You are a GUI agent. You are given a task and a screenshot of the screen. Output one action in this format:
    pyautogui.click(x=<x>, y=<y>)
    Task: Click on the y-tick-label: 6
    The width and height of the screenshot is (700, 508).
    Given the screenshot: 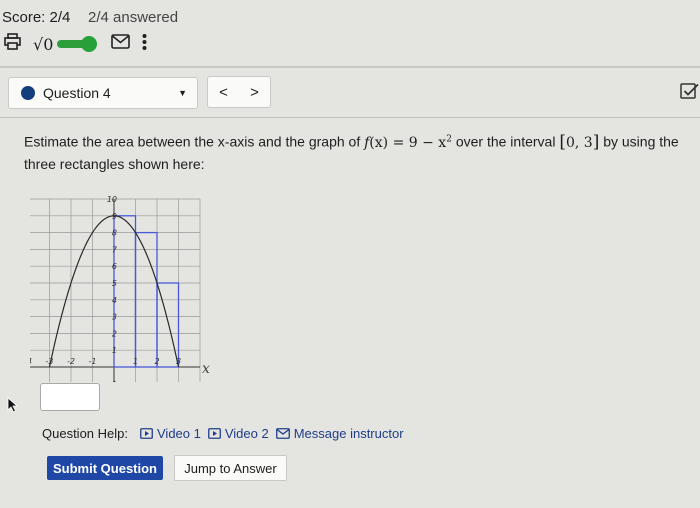 What is the action you would take?
    pyautogui.click(x=114, y=266)
    